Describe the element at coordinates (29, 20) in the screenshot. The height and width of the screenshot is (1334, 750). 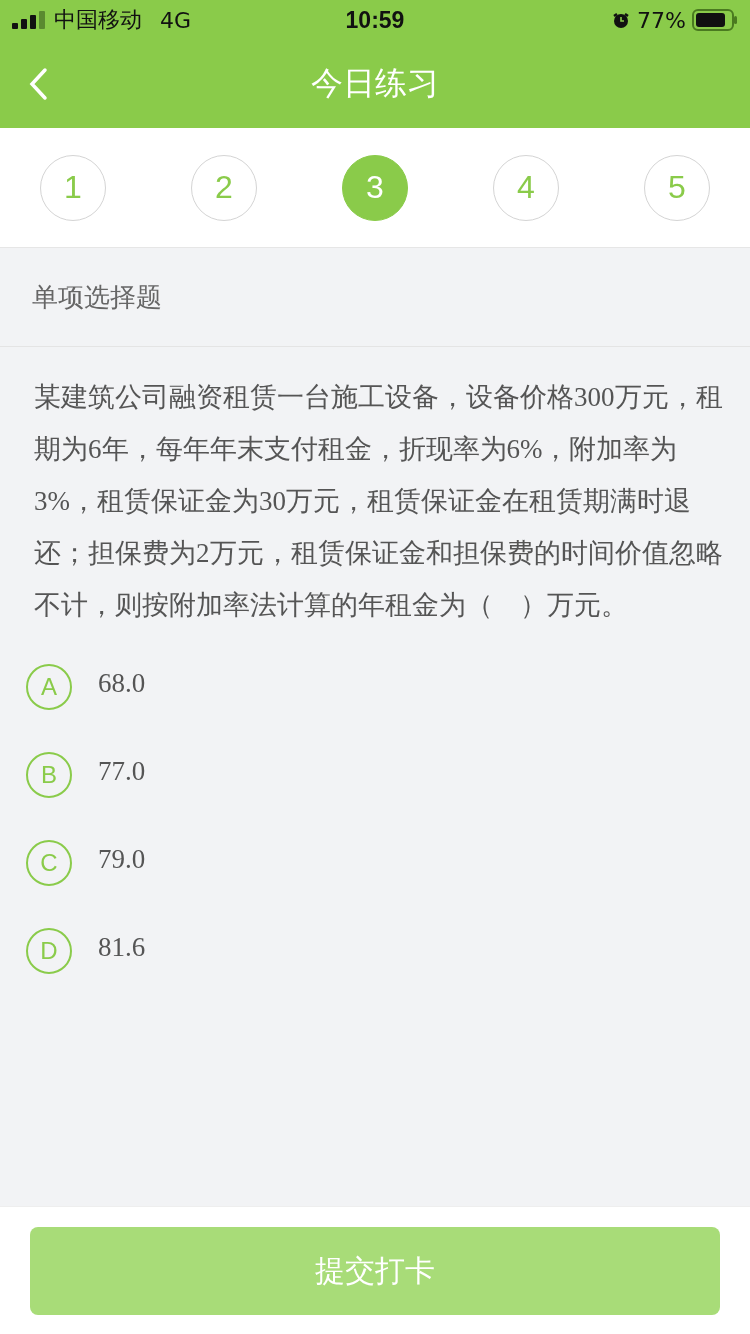
I see `signal-icon` at that location.